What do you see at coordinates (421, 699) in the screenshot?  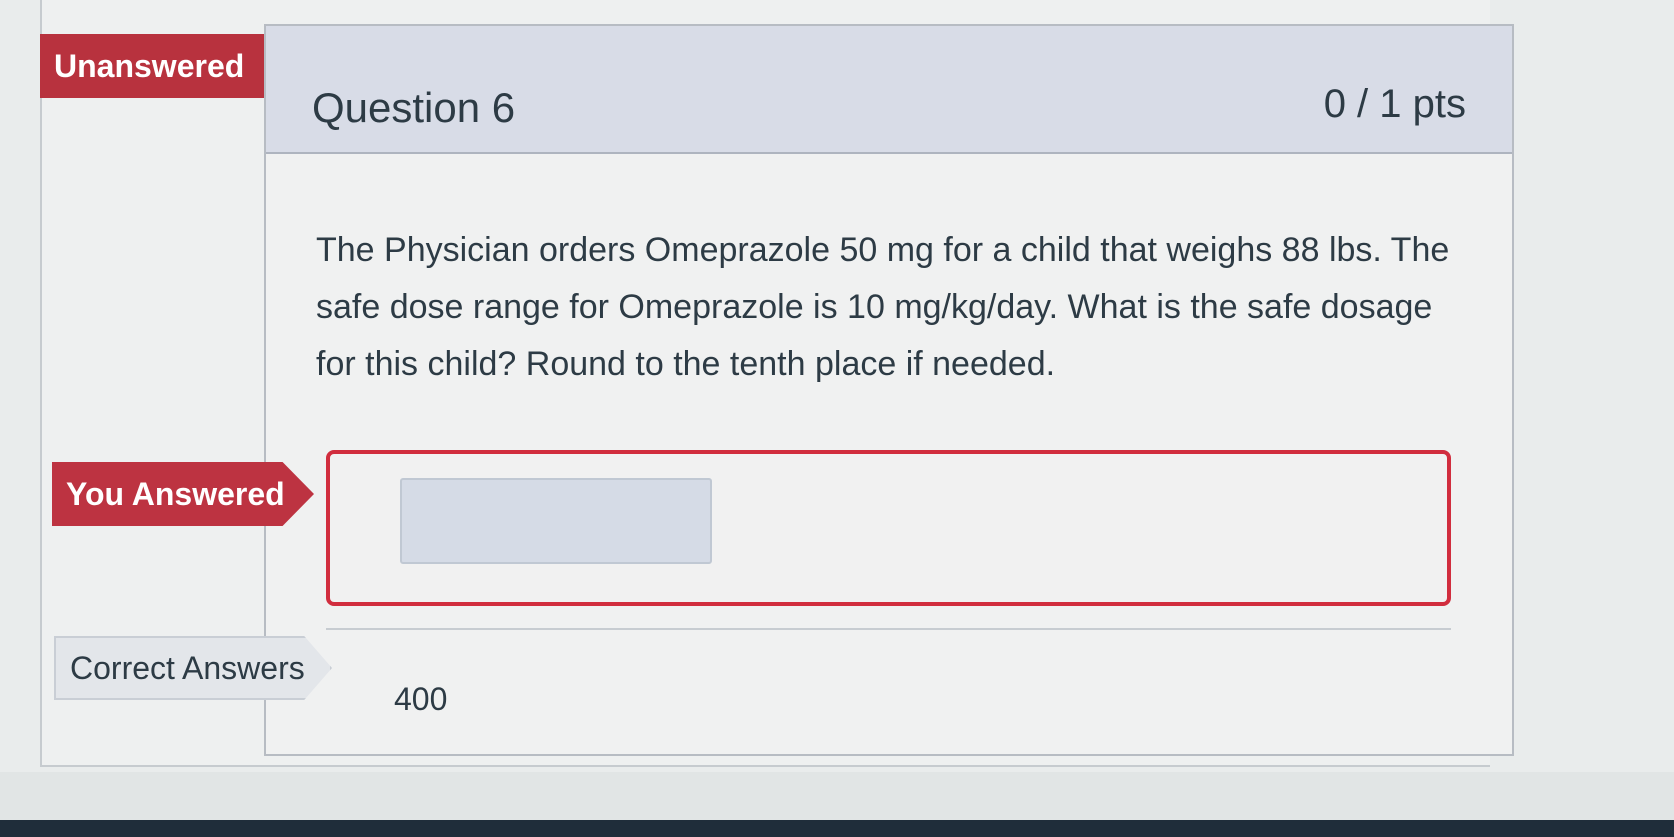 I see `correct-answer-value: 400` at bounding box center [421, 699].